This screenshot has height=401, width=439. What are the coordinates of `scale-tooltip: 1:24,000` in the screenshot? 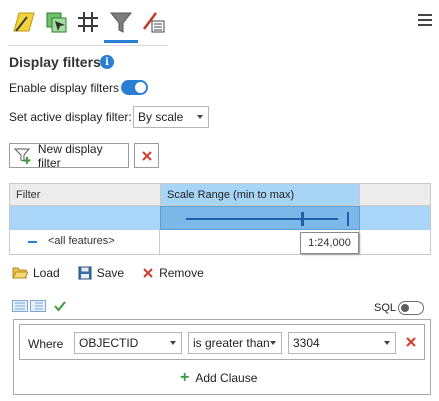 It's located at (329, 243).